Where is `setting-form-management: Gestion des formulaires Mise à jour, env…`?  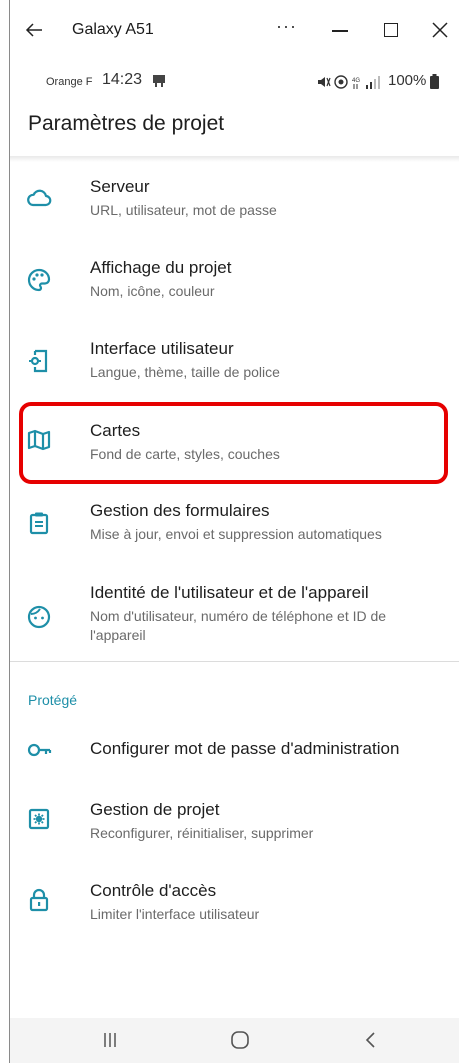
setting-form-management: Gestion des formulaires Mise à jour, env… is located at coordinates (234, 530).